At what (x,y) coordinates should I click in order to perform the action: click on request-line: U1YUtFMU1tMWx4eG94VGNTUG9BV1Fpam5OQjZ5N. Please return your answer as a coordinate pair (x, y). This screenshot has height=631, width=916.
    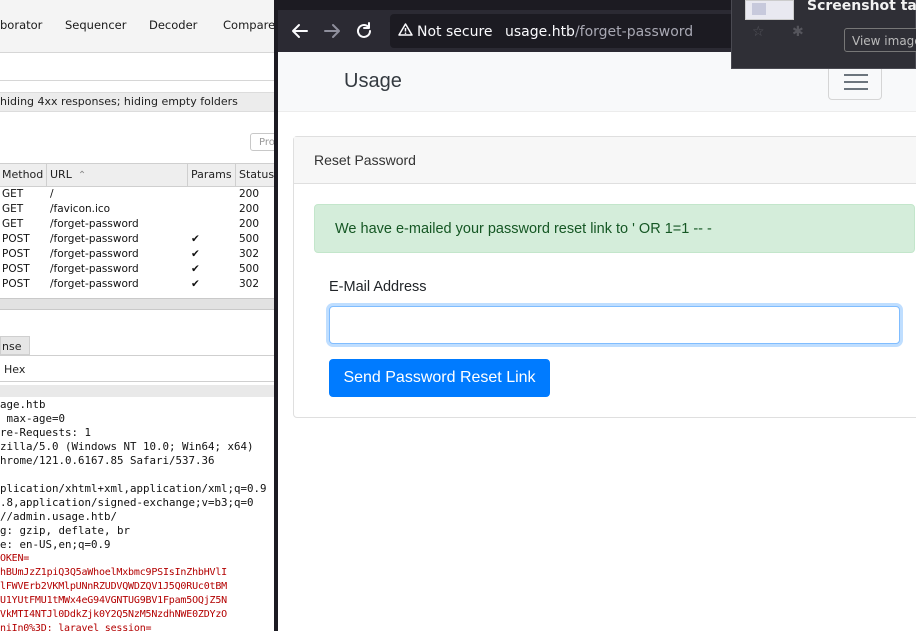
    Looking at the image, I should click on (113, 600).